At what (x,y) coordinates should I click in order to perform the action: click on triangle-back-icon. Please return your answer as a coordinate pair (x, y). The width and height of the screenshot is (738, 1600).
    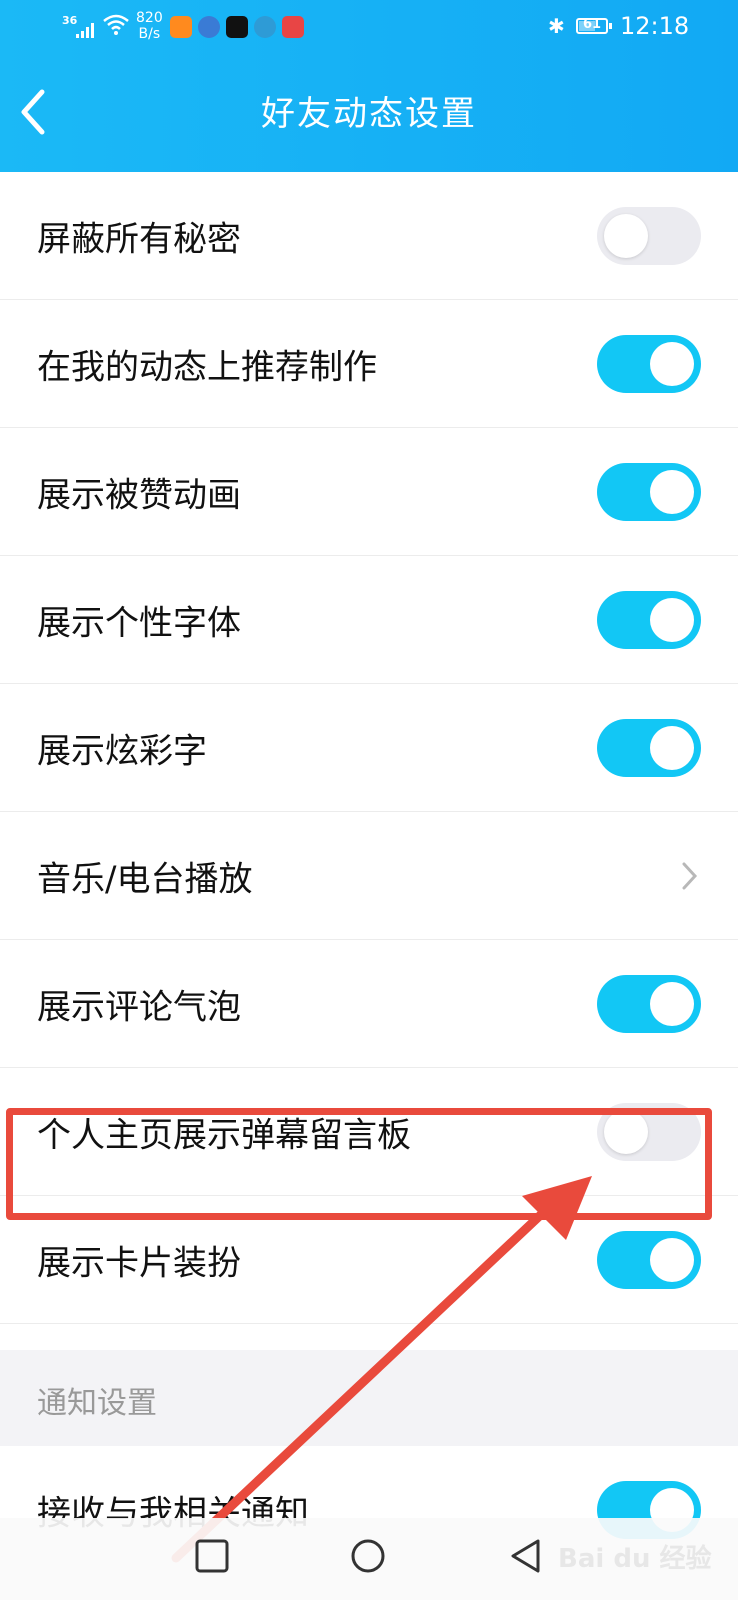
    Looking at the image, I should click on (526, 1556).